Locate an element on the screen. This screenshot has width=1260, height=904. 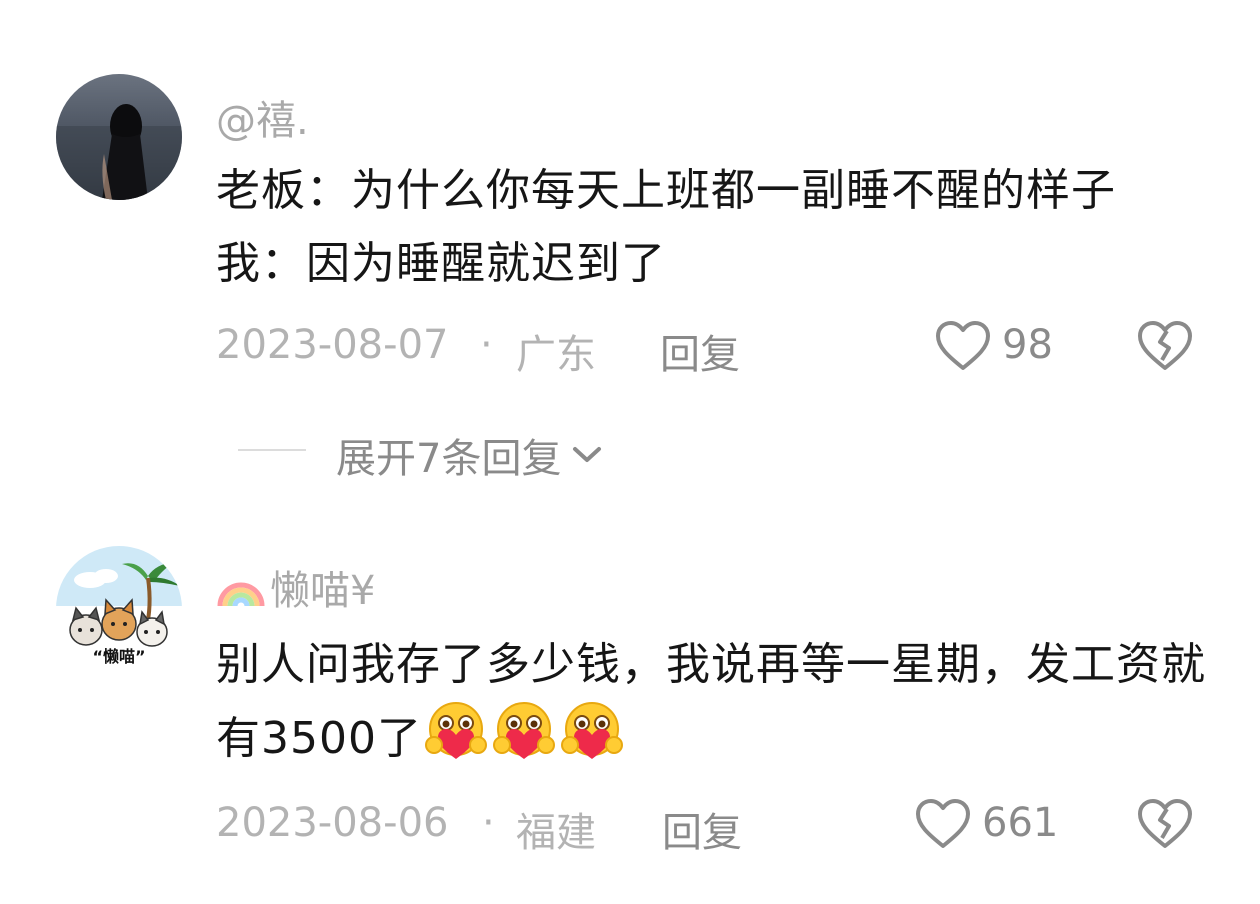
comment-location: 福建 is located at coordinates (556, 833).